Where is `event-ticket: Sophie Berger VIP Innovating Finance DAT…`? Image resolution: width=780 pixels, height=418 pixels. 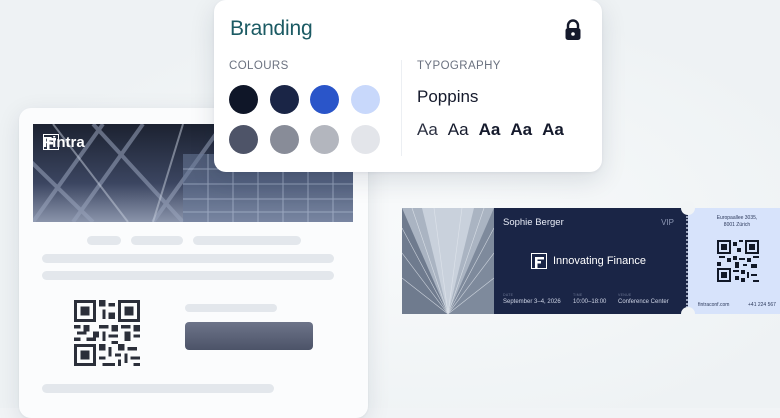 event-ticket: Sophie Berger VIP Innovating Finance DAT… is located at coordinates (591, 261).